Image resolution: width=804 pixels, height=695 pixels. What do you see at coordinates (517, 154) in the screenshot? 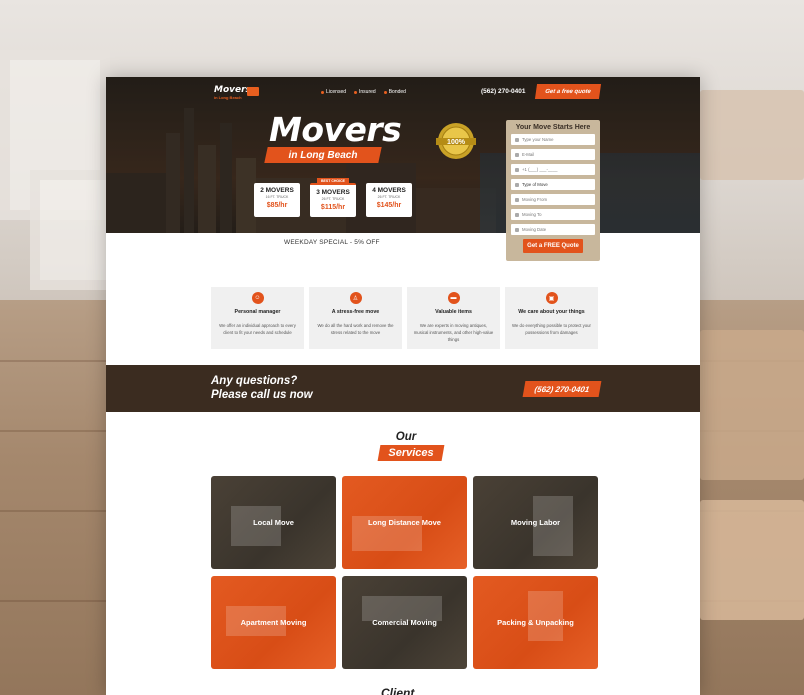
I see `mail-icon` at bounding box center [517, 154].